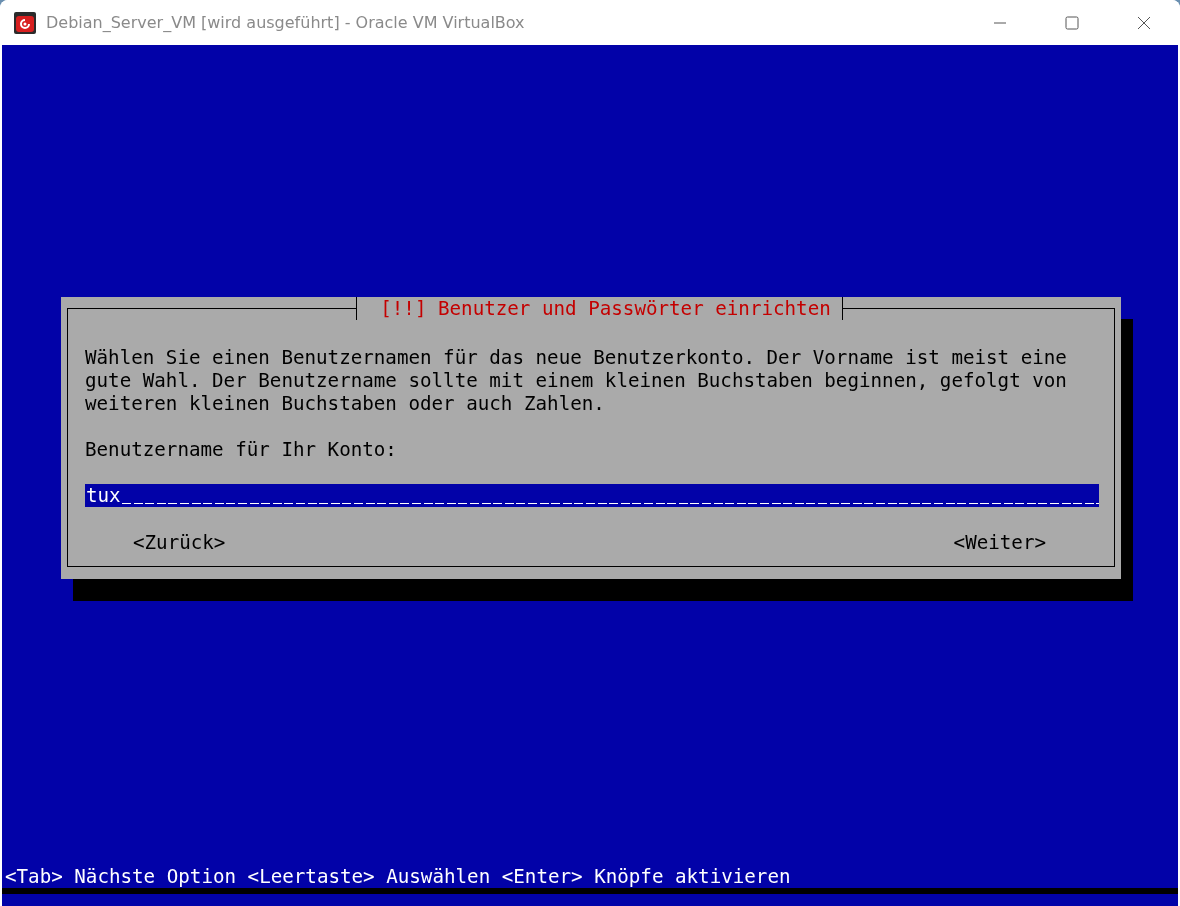 This screenshot has height=906, width=1180. I want to click on dialog-title: [!!] Benutzer und Passwörter einrichten, so click(599, 308).